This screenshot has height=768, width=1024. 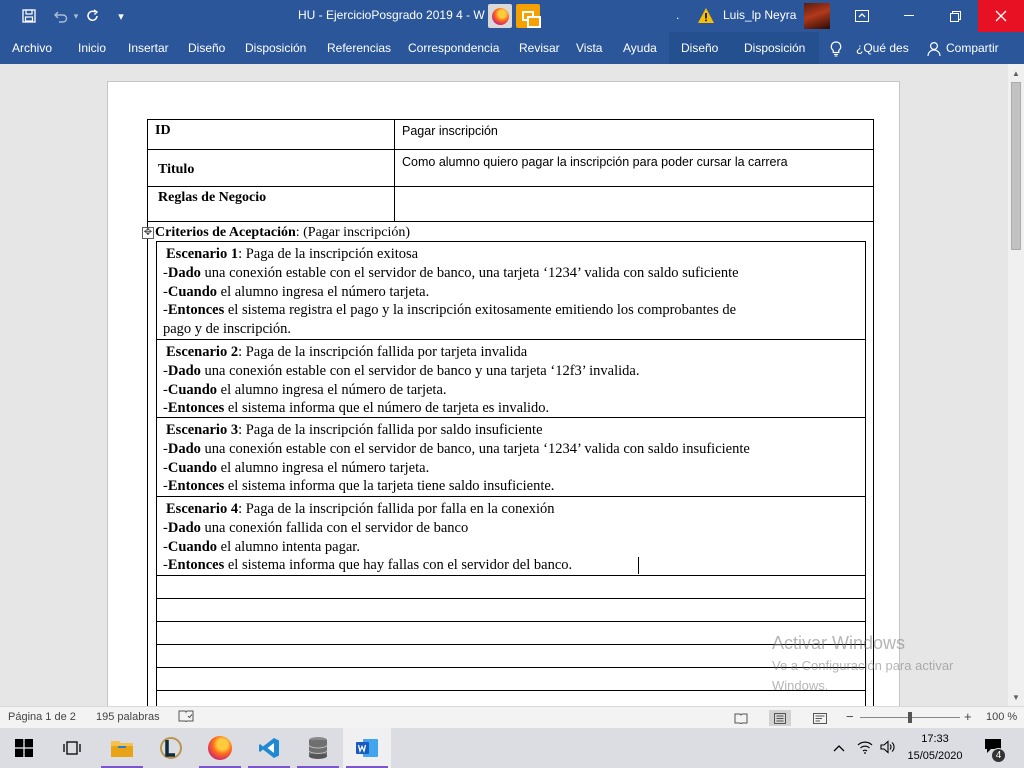 I want to click on row-value-id: Pagar inscripción, so click(x=450, y=131).